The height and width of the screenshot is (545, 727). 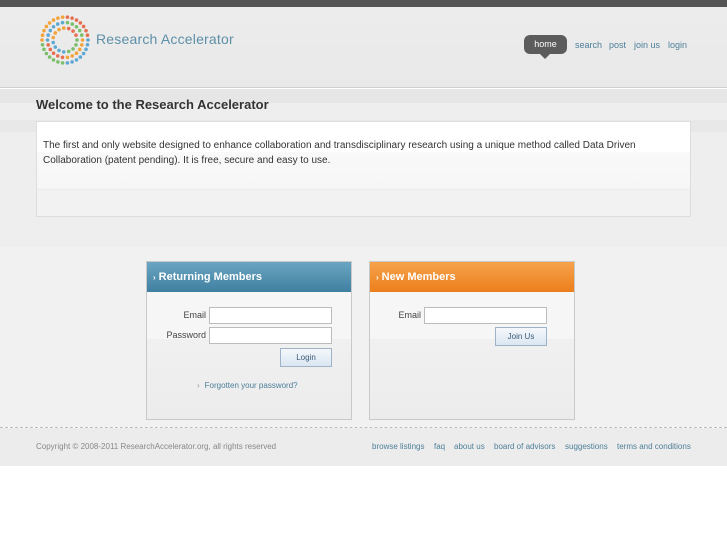 What do you see at coordinates (521, 336) in the screenshot?
I see `join-us-button: Join Us` at bounding box center [521, 336].